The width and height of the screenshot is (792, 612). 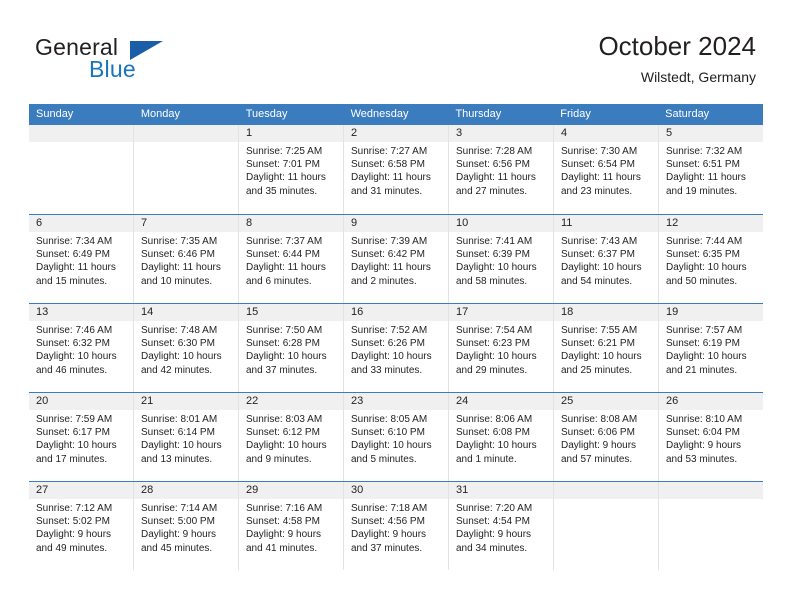 I want to click on day-number: 20, so click(x=81, y=401).